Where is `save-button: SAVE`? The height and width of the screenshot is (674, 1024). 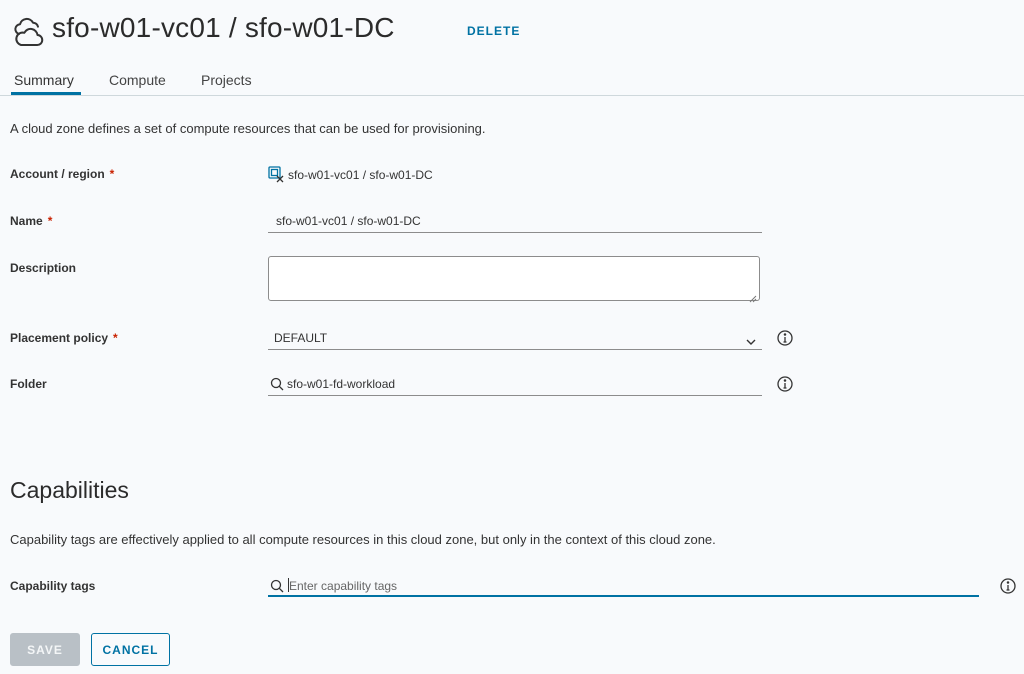
save-button: SAVE is located at coordinates (45, 649).